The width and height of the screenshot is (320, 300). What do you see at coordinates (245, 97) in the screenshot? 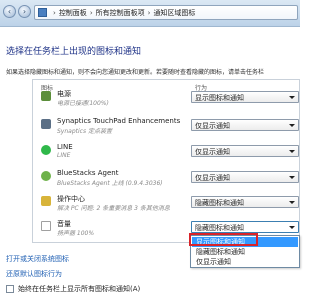
I see `behavior-dropdown: 显示图标和通知` at bounding box center [245, 97].